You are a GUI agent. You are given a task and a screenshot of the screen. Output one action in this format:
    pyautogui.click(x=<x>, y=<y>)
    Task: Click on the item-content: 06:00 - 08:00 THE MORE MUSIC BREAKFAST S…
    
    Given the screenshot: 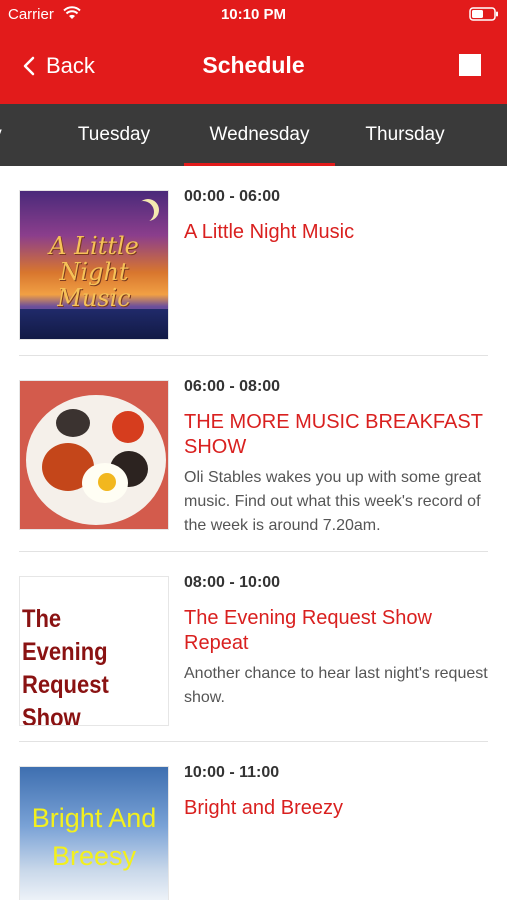 What is the action you would take?
    pyautogui.click(x=336, y=458)
    